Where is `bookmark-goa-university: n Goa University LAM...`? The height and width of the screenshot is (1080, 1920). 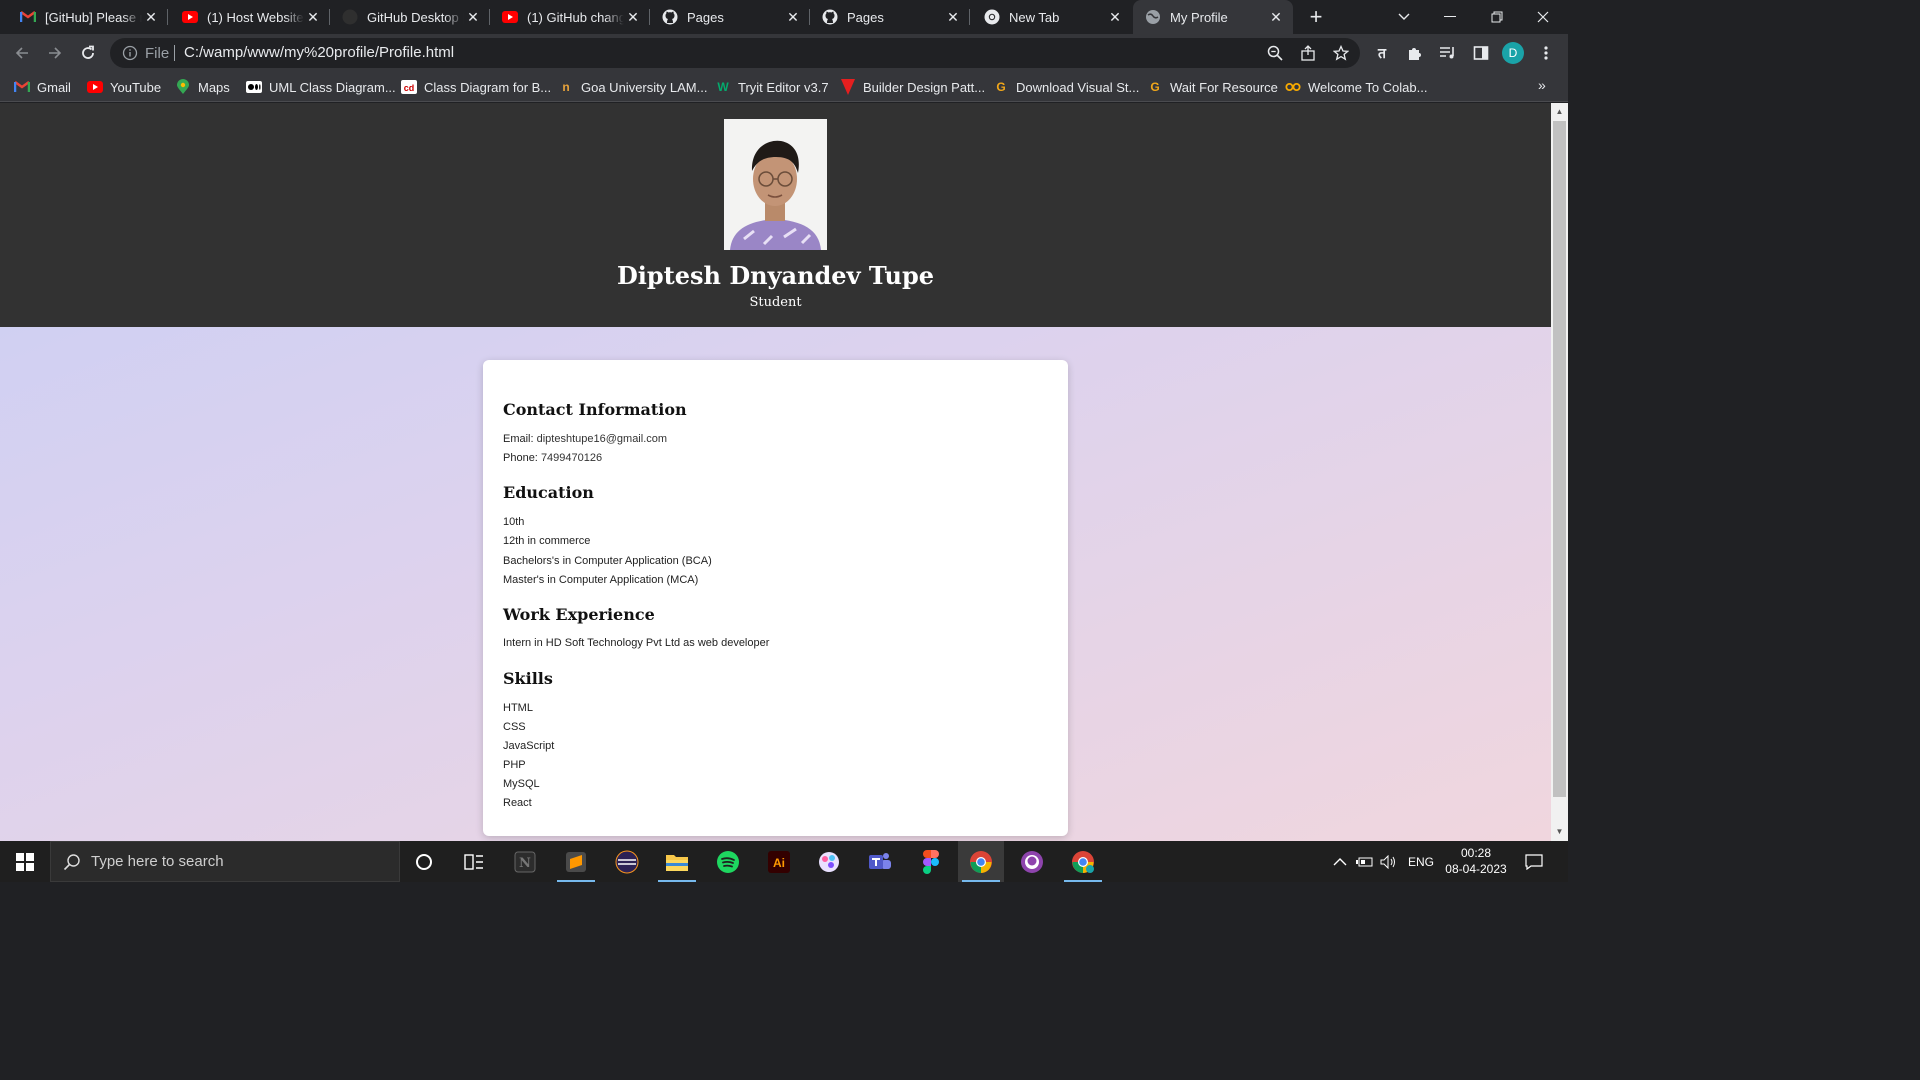 bookmark-goa-university: n Goa University LAM... is located at coordinates (632, 87).